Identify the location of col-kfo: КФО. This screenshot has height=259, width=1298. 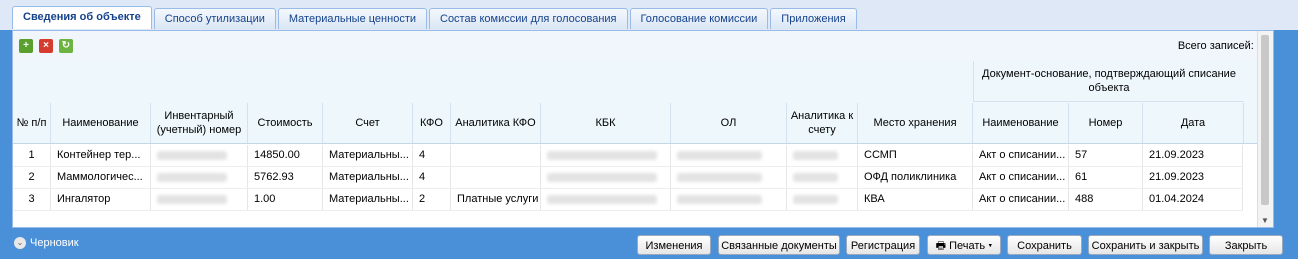
(432, 123).